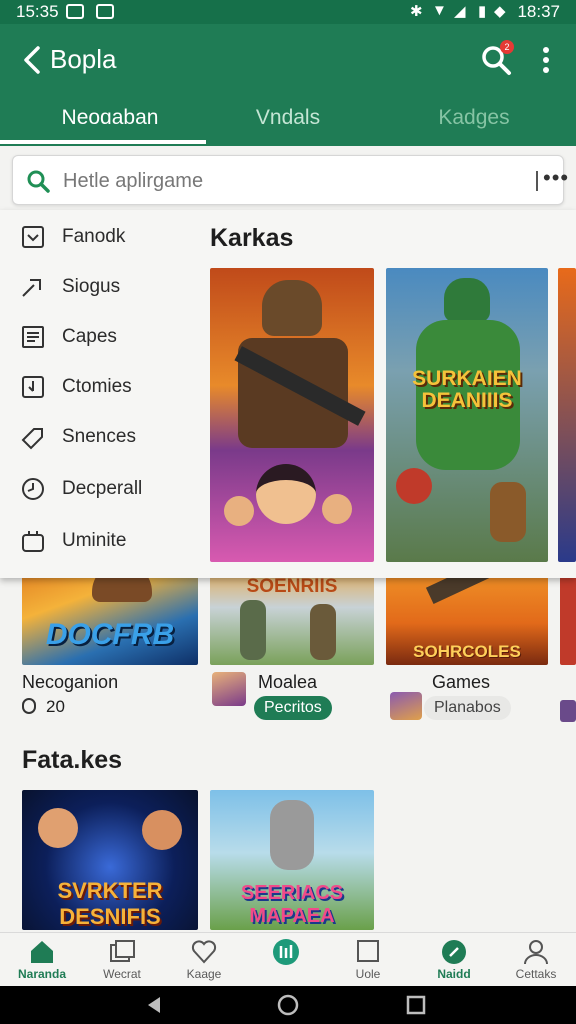  I want to click on document-icon, so click(33, 337).